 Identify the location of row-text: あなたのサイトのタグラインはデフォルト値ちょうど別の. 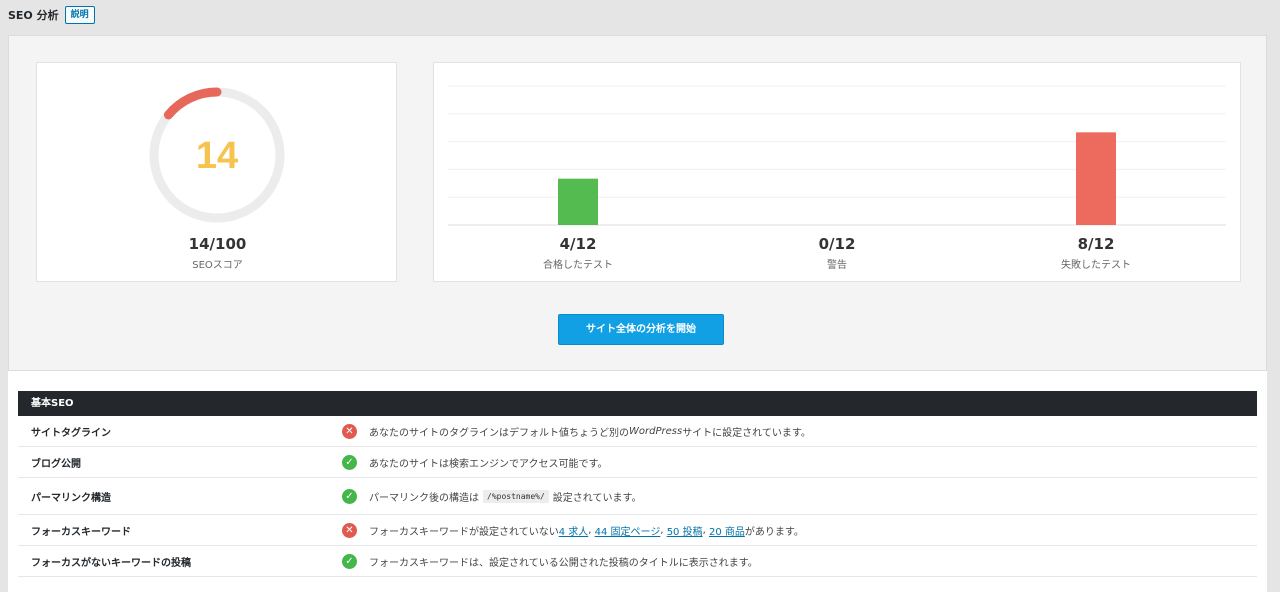
(499, 433).